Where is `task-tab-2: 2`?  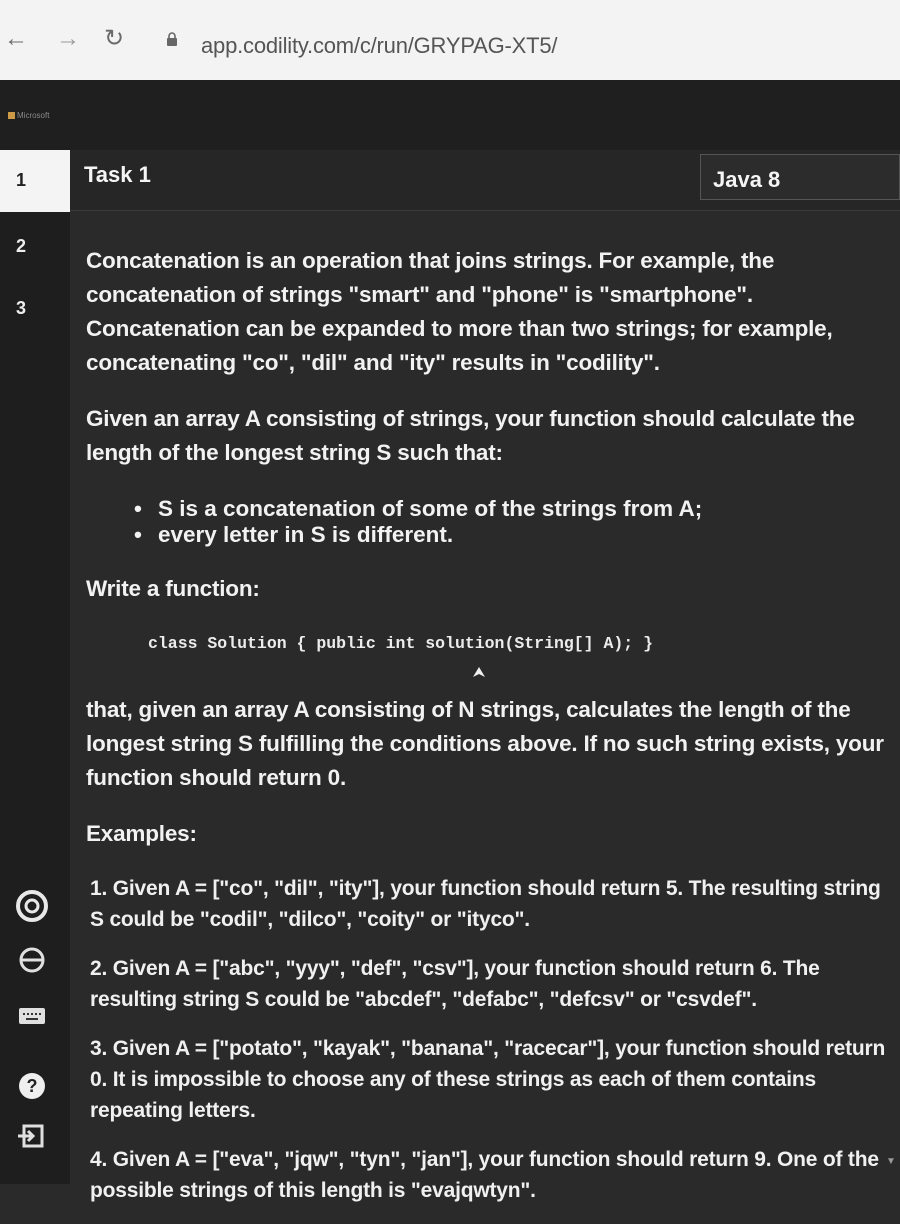
task-tab-2: 2 is located at coordinates (35, 247).